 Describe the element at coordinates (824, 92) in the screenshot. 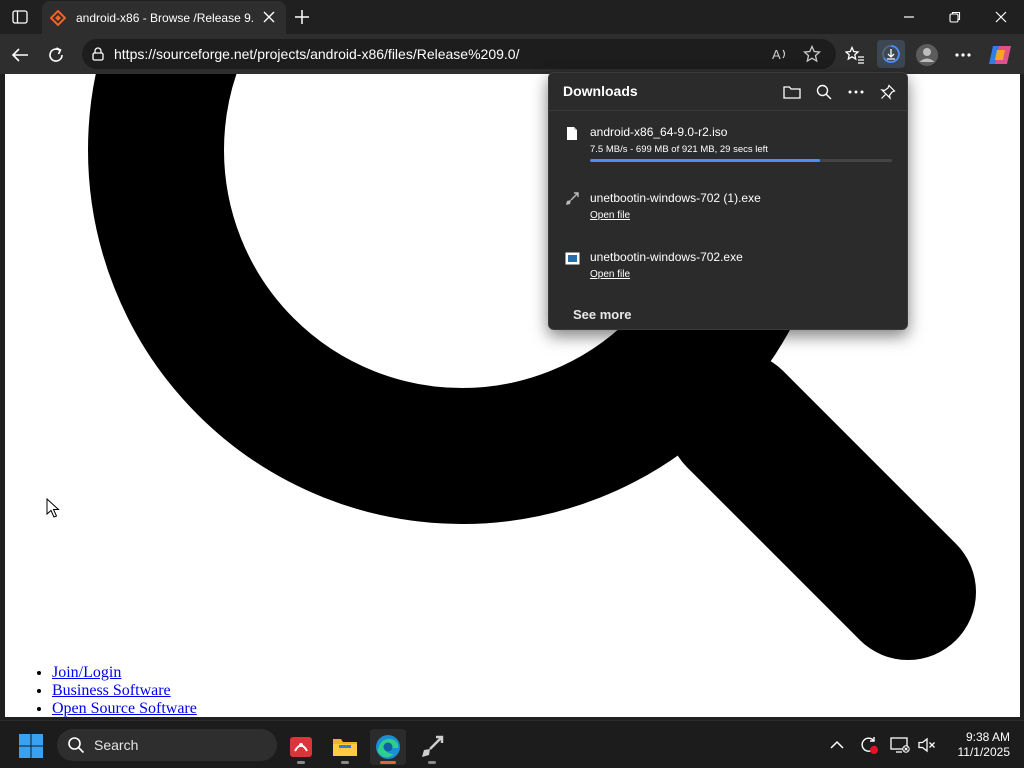

I see `search-downloads-icon` at that location.